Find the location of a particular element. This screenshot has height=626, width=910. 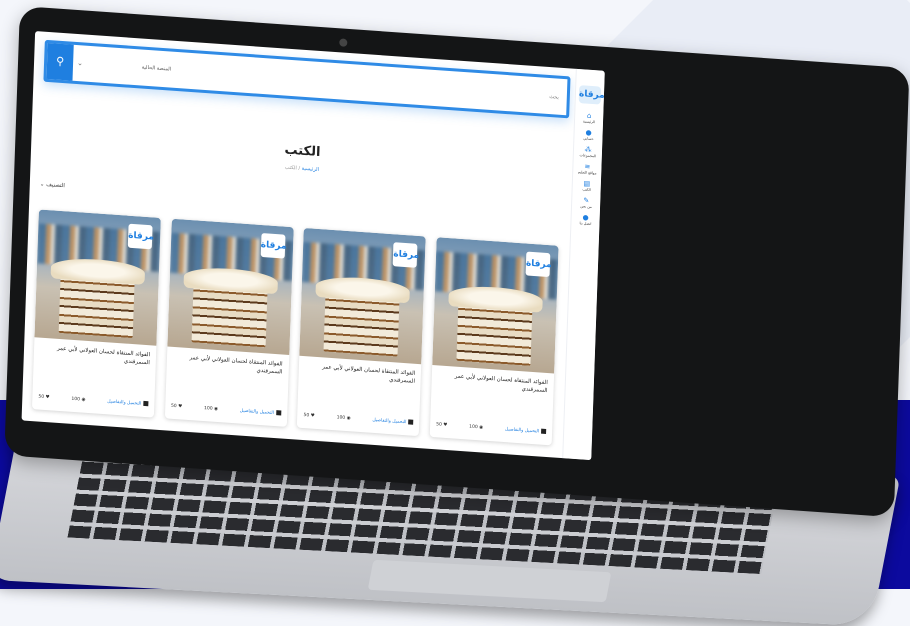

scope-select: المنصة الحالية is located at coordinates (125, 66).